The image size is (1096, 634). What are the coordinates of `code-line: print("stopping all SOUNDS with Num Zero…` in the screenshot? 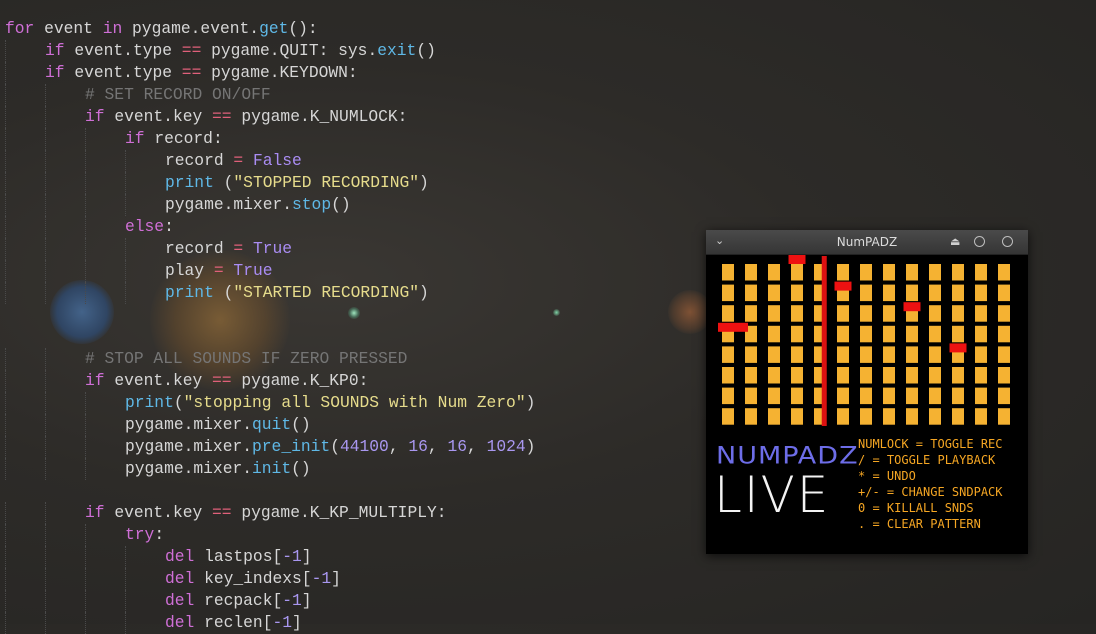 It's located at (270, 403).